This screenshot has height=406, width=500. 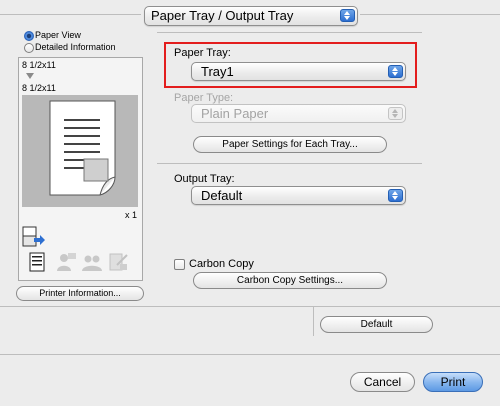 I want to click on default-button: Default, so click(x=376, y=324).